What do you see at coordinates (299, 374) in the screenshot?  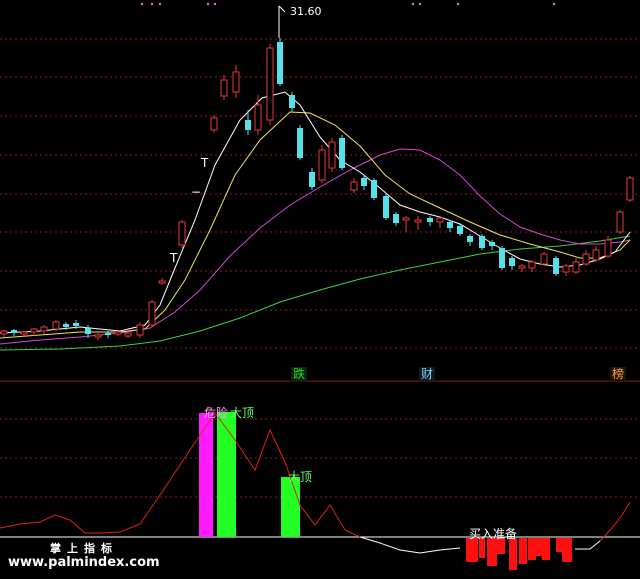 I see `event-tag-fall: 跌` at bounding box center [299, 374].